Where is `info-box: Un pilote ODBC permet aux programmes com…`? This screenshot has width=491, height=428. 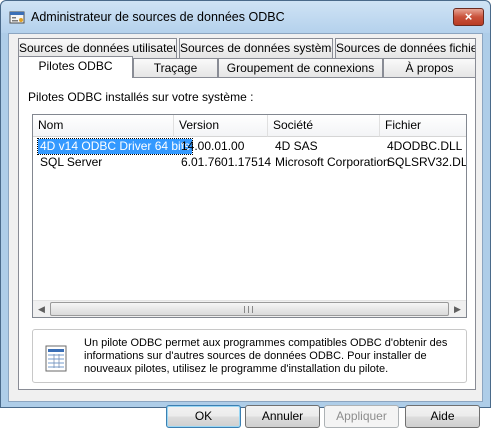
info-box: Un pilote ODBC permet aux programmes com… is located at coordinates (249, 356).